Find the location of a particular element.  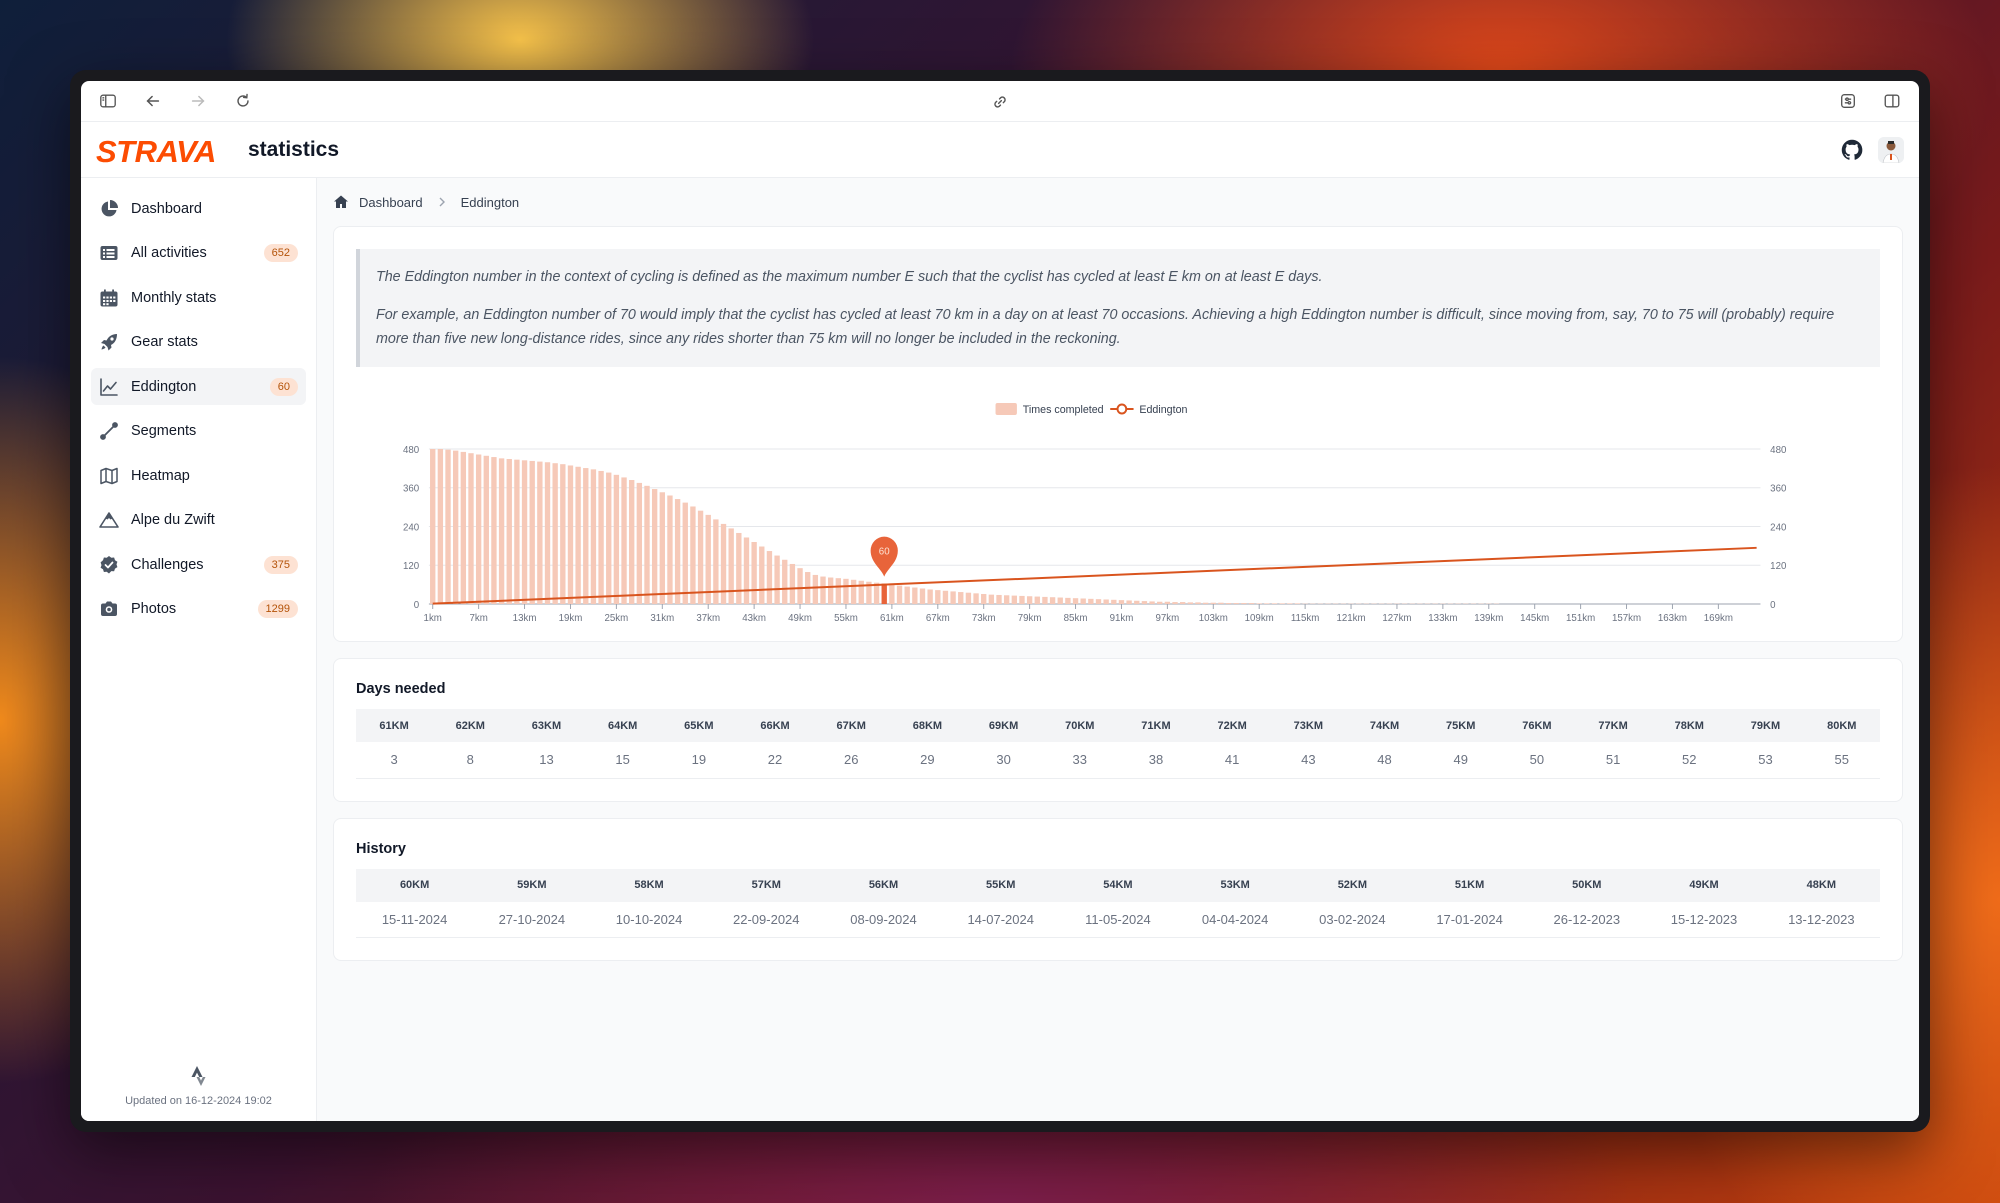

sidebar-item-photos: Photos 1299 is located at coordinates (198, 609).